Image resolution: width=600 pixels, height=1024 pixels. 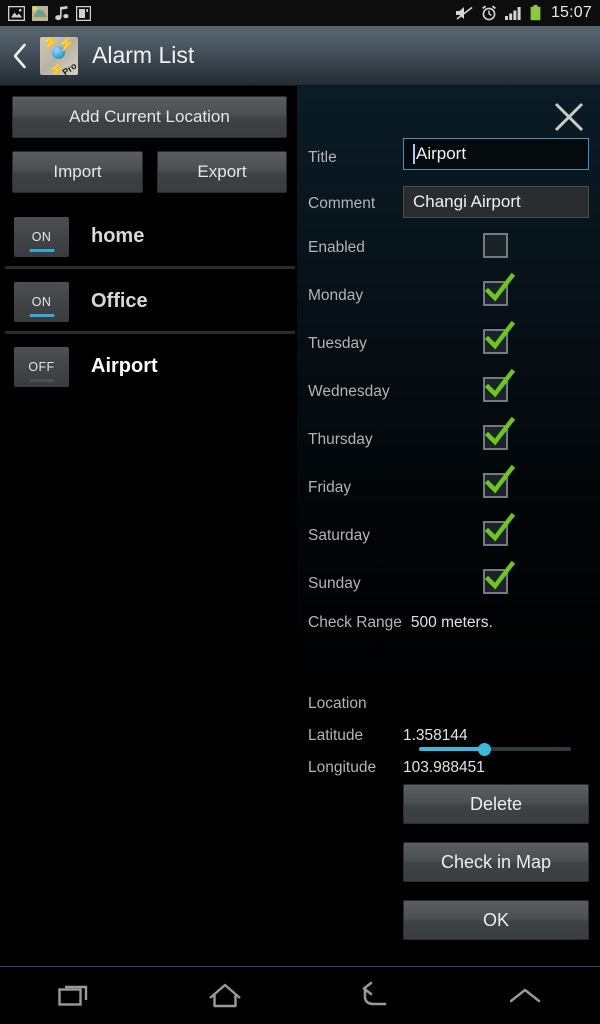 What do you see at coordinates (499, 529) in the screenshot?
I see `saturday-checkbox` at bounding box center [499, 529].